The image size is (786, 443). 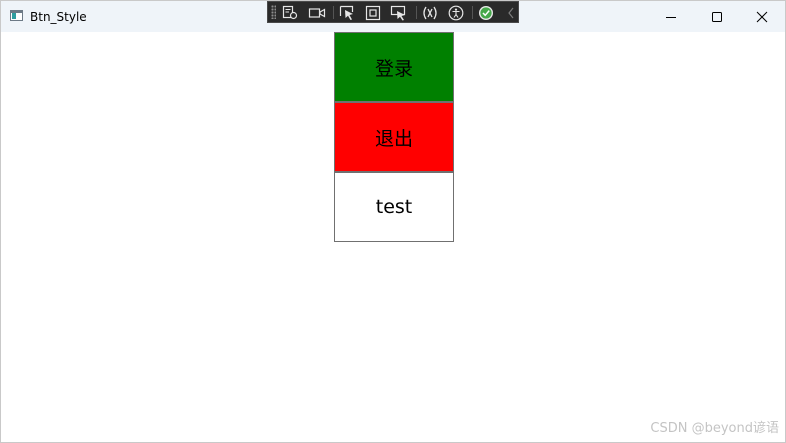 I want to click on maximize-icon, so click(x=717, y=16).